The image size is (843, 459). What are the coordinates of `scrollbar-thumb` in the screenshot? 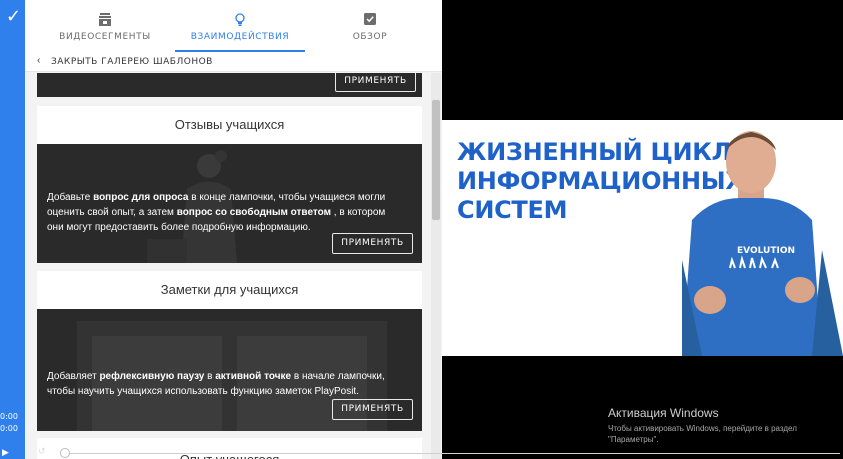 It's located at (436, 160).